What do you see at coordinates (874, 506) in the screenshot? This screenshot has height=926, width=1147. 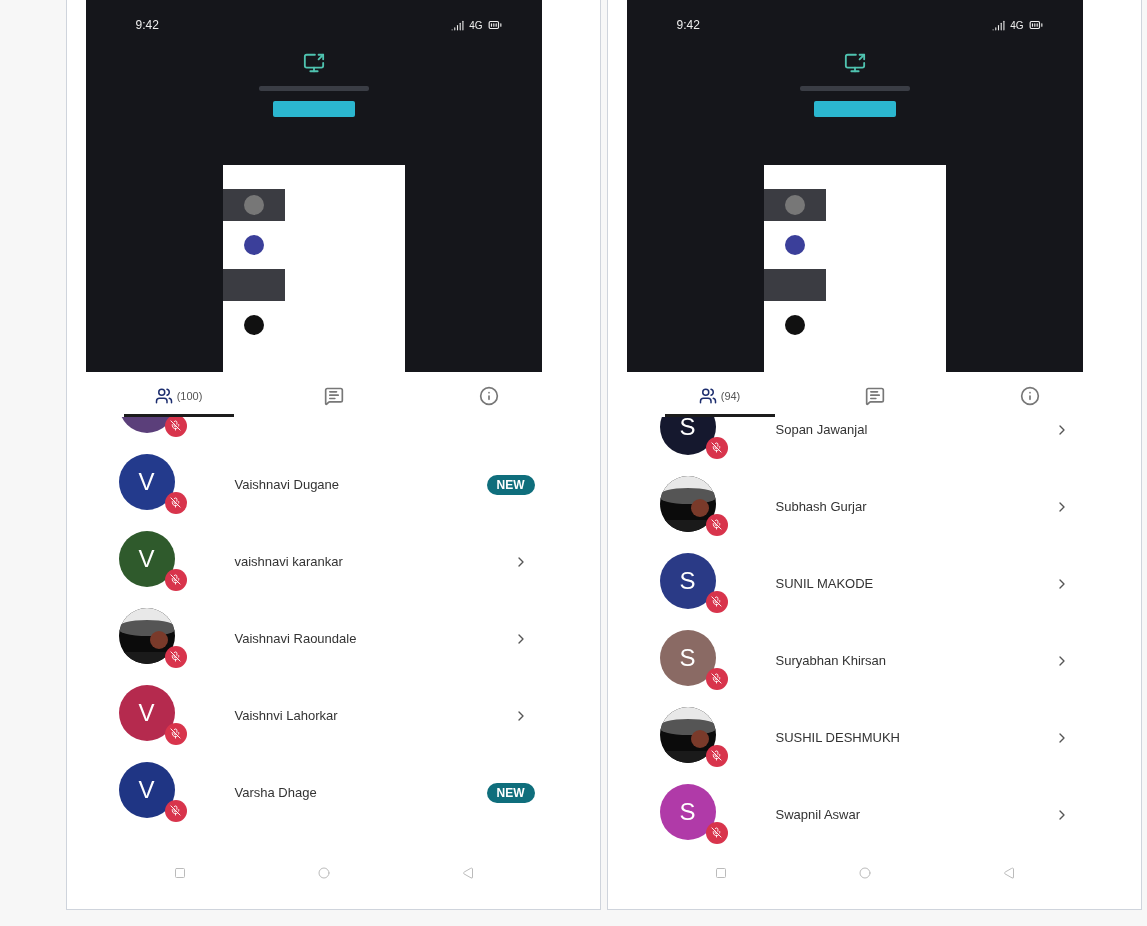 I see `participant-row: Subhash Gurjar` at bounding box center [874, 506].